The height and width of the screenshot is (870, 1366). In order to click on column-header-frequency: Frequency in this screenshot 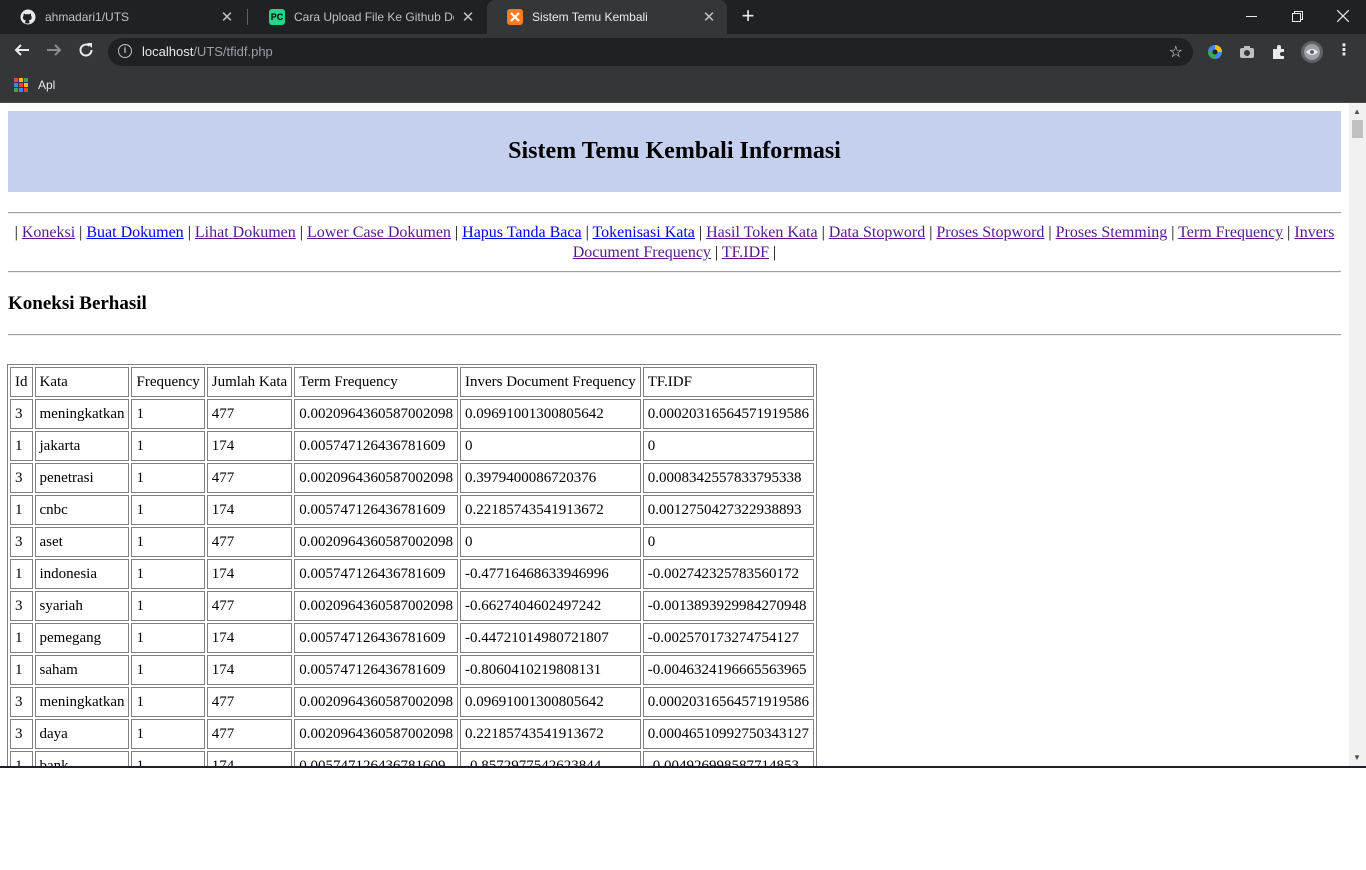, I will do `click(168, 382)`.